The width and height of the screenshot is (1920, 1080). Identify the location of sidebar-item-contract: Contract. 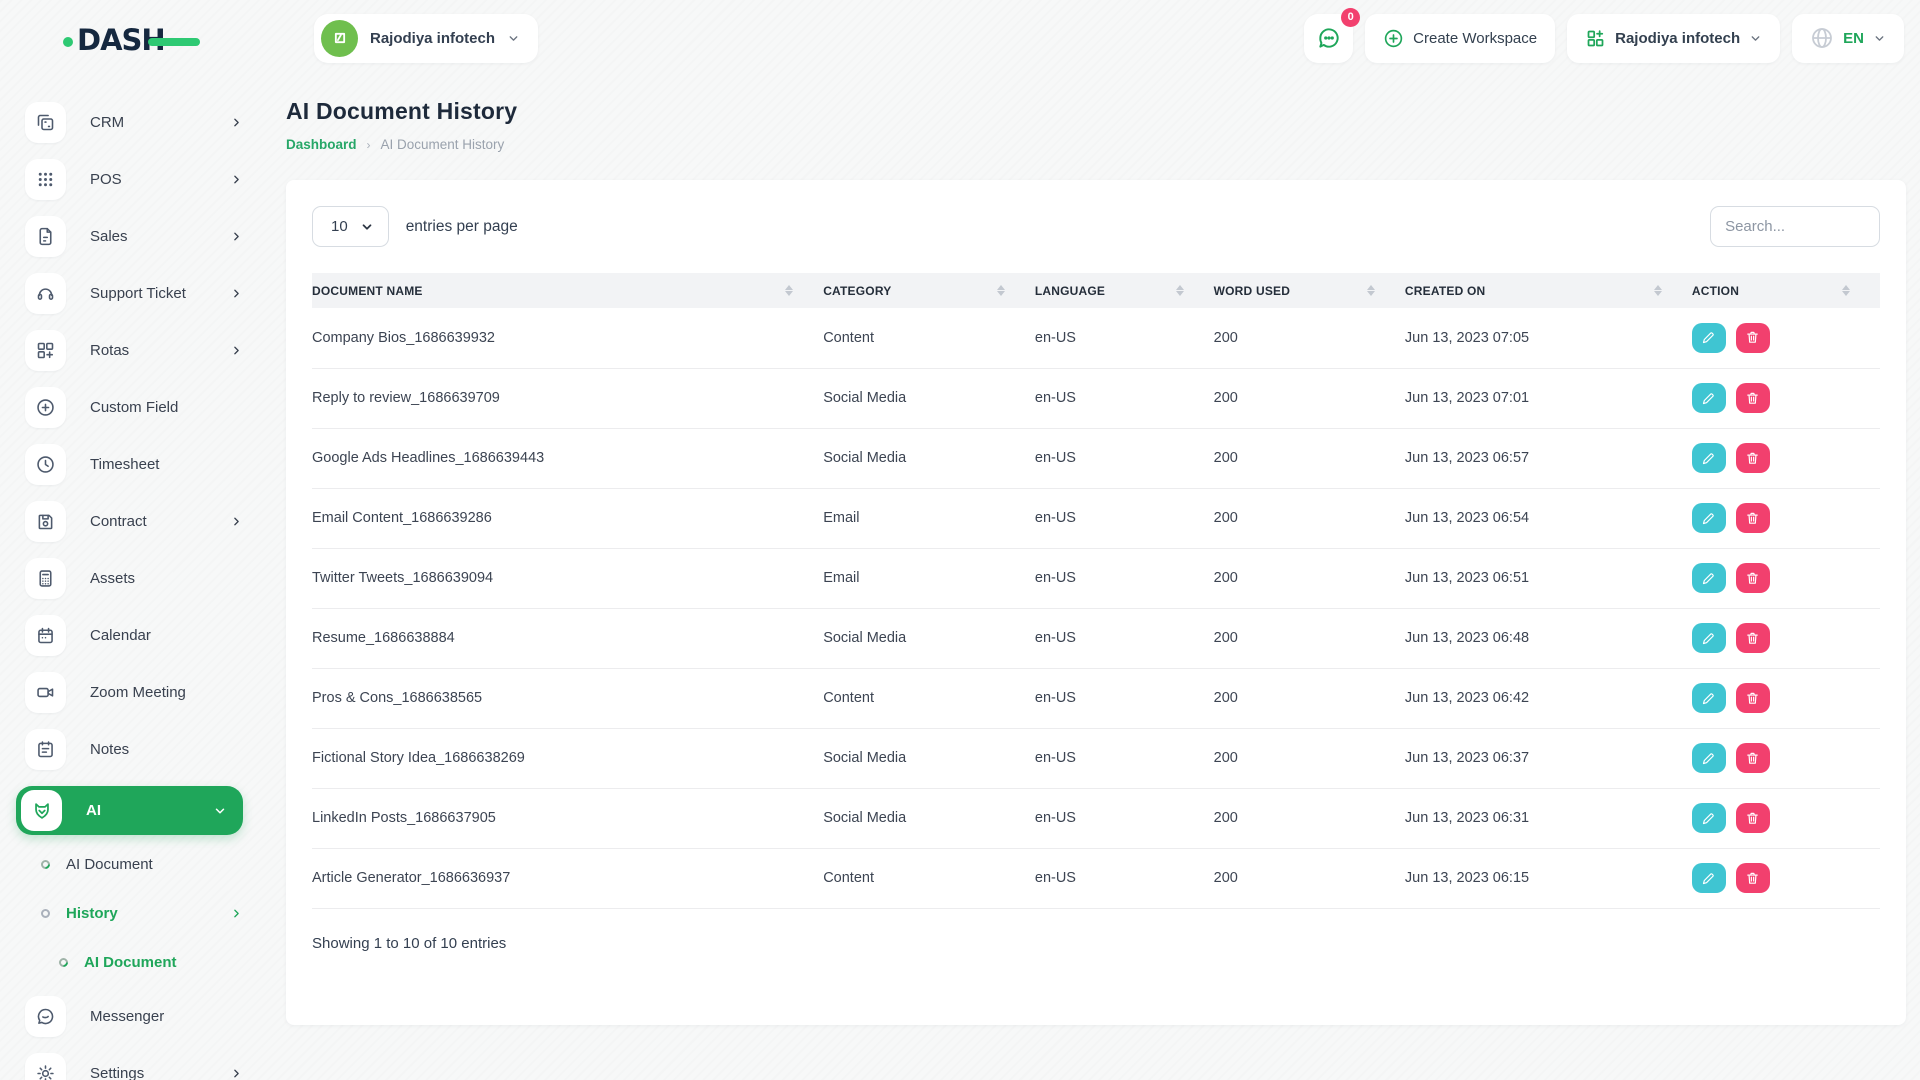
(134, 521).